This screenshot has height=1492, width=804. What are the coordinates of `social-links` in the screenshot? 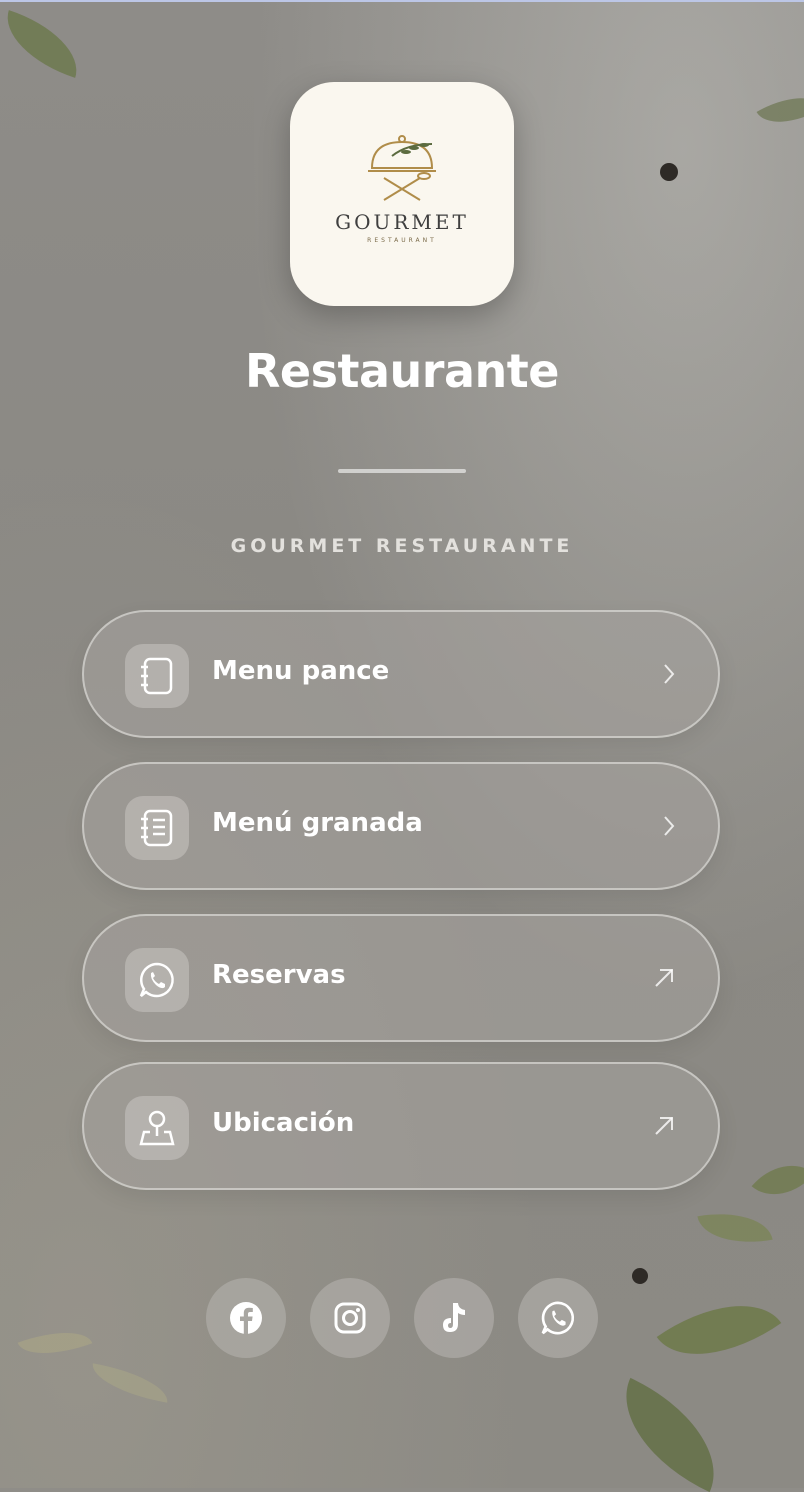 It's located at (402, 1318).